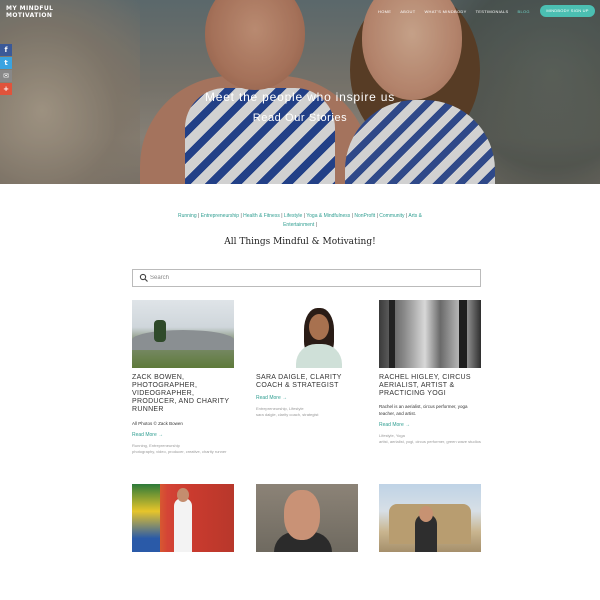  I want to click on category-link: Health & Fitness, so click(261, 216).